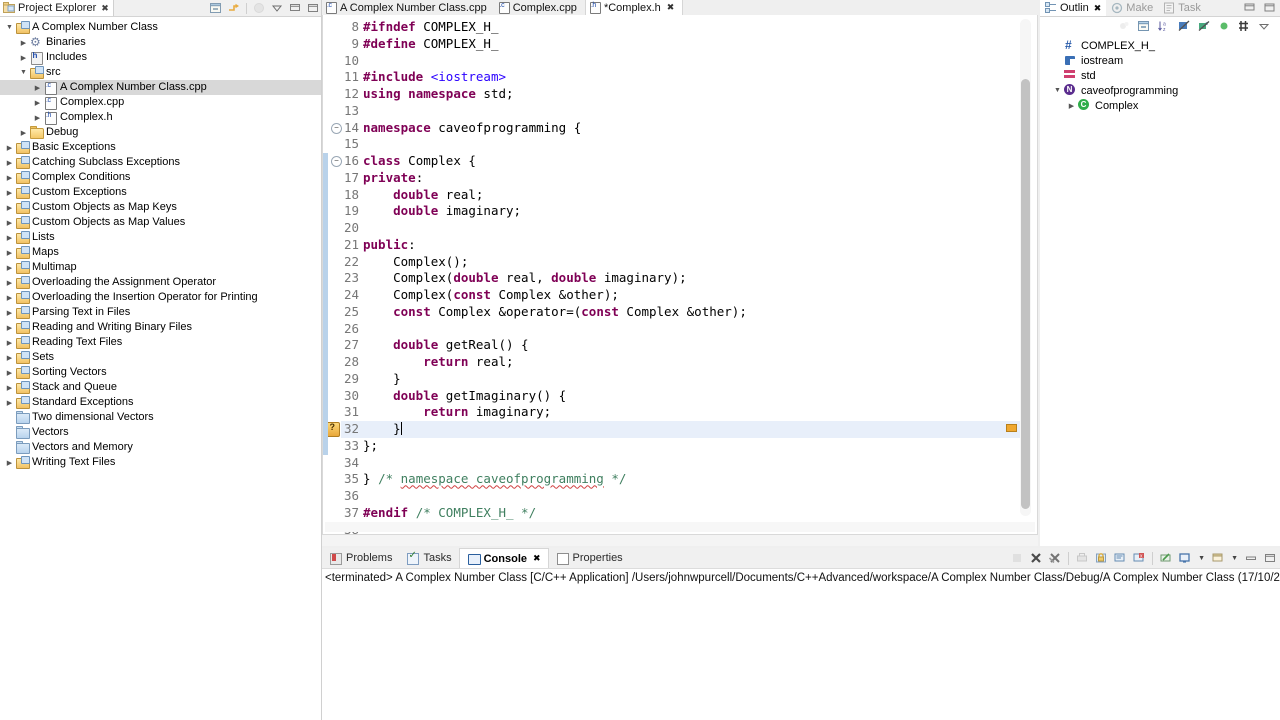  Describe the element at coordinates (1132, 8) in the screenshot. I see `outline-panel-tab: Make` at that location.